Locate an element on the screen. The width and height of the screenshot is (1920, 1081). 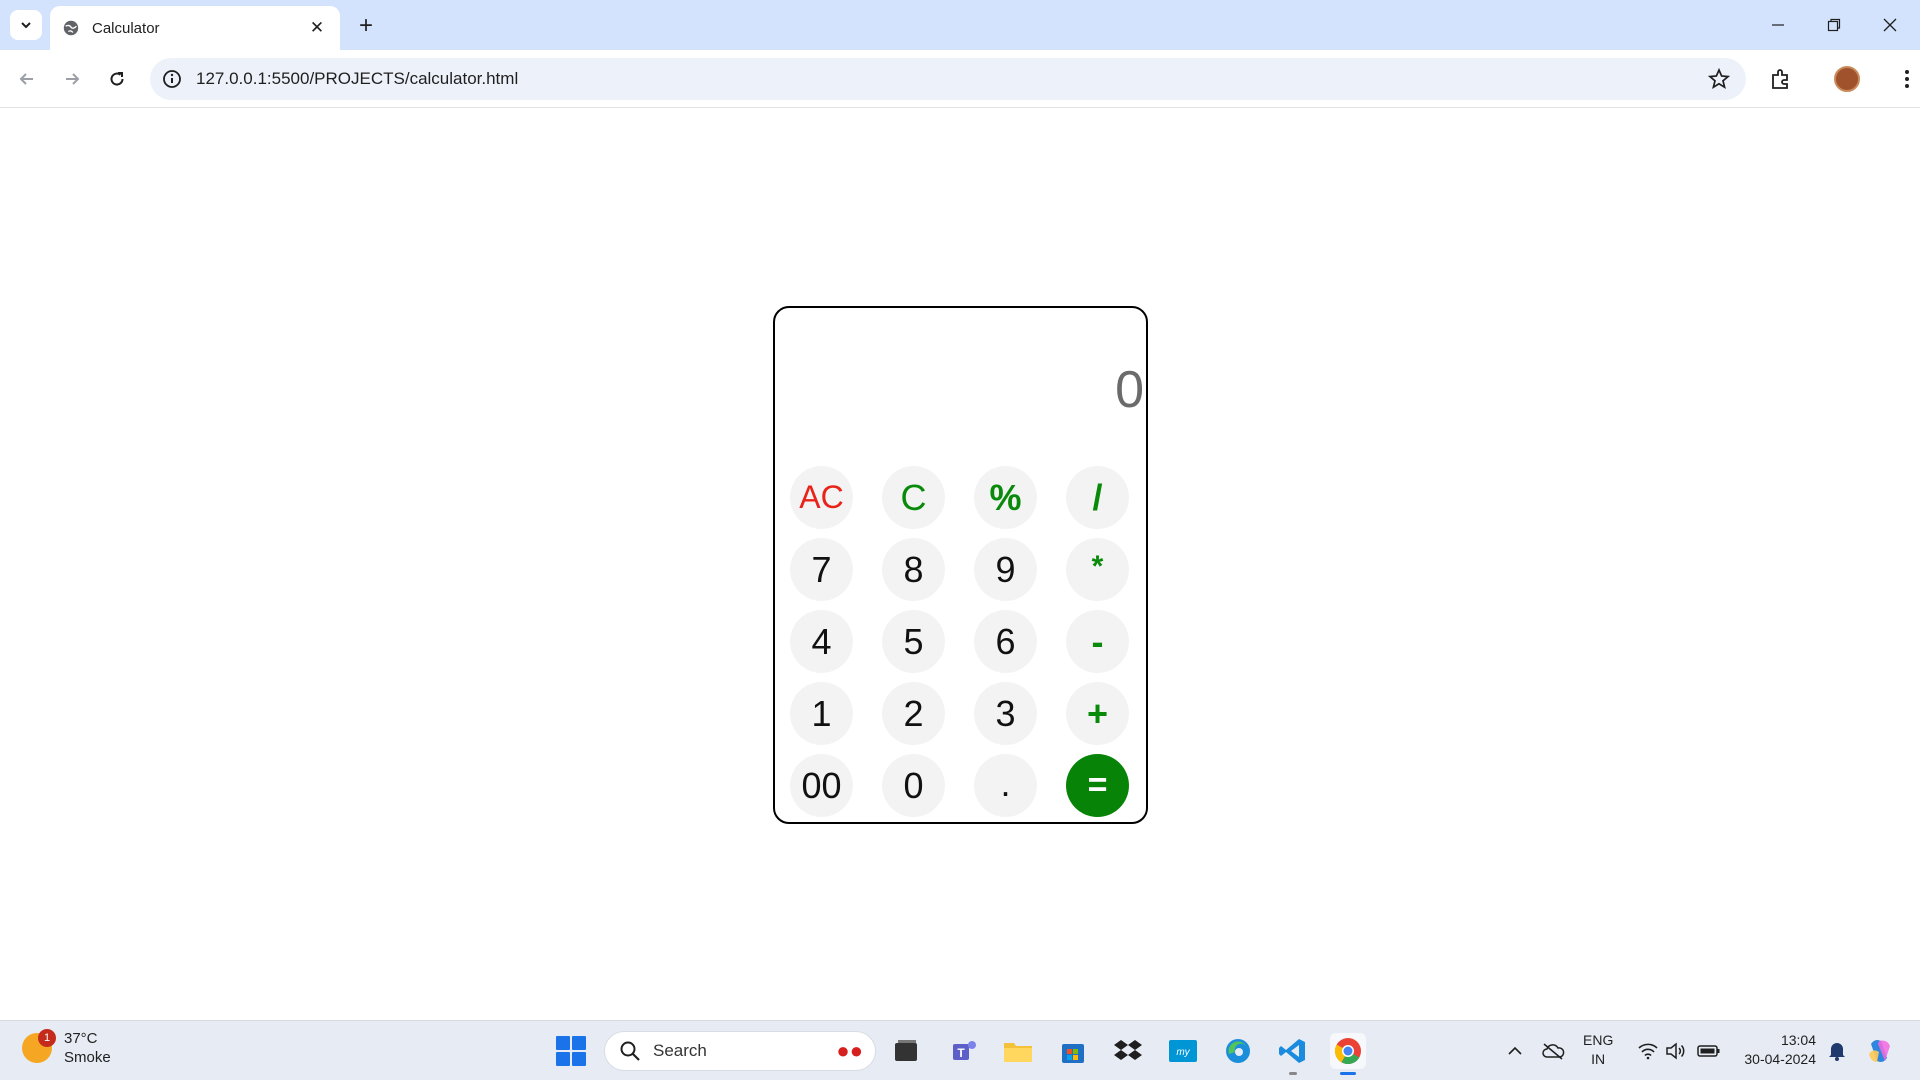
reload-button is located at coordinates (117, 79).